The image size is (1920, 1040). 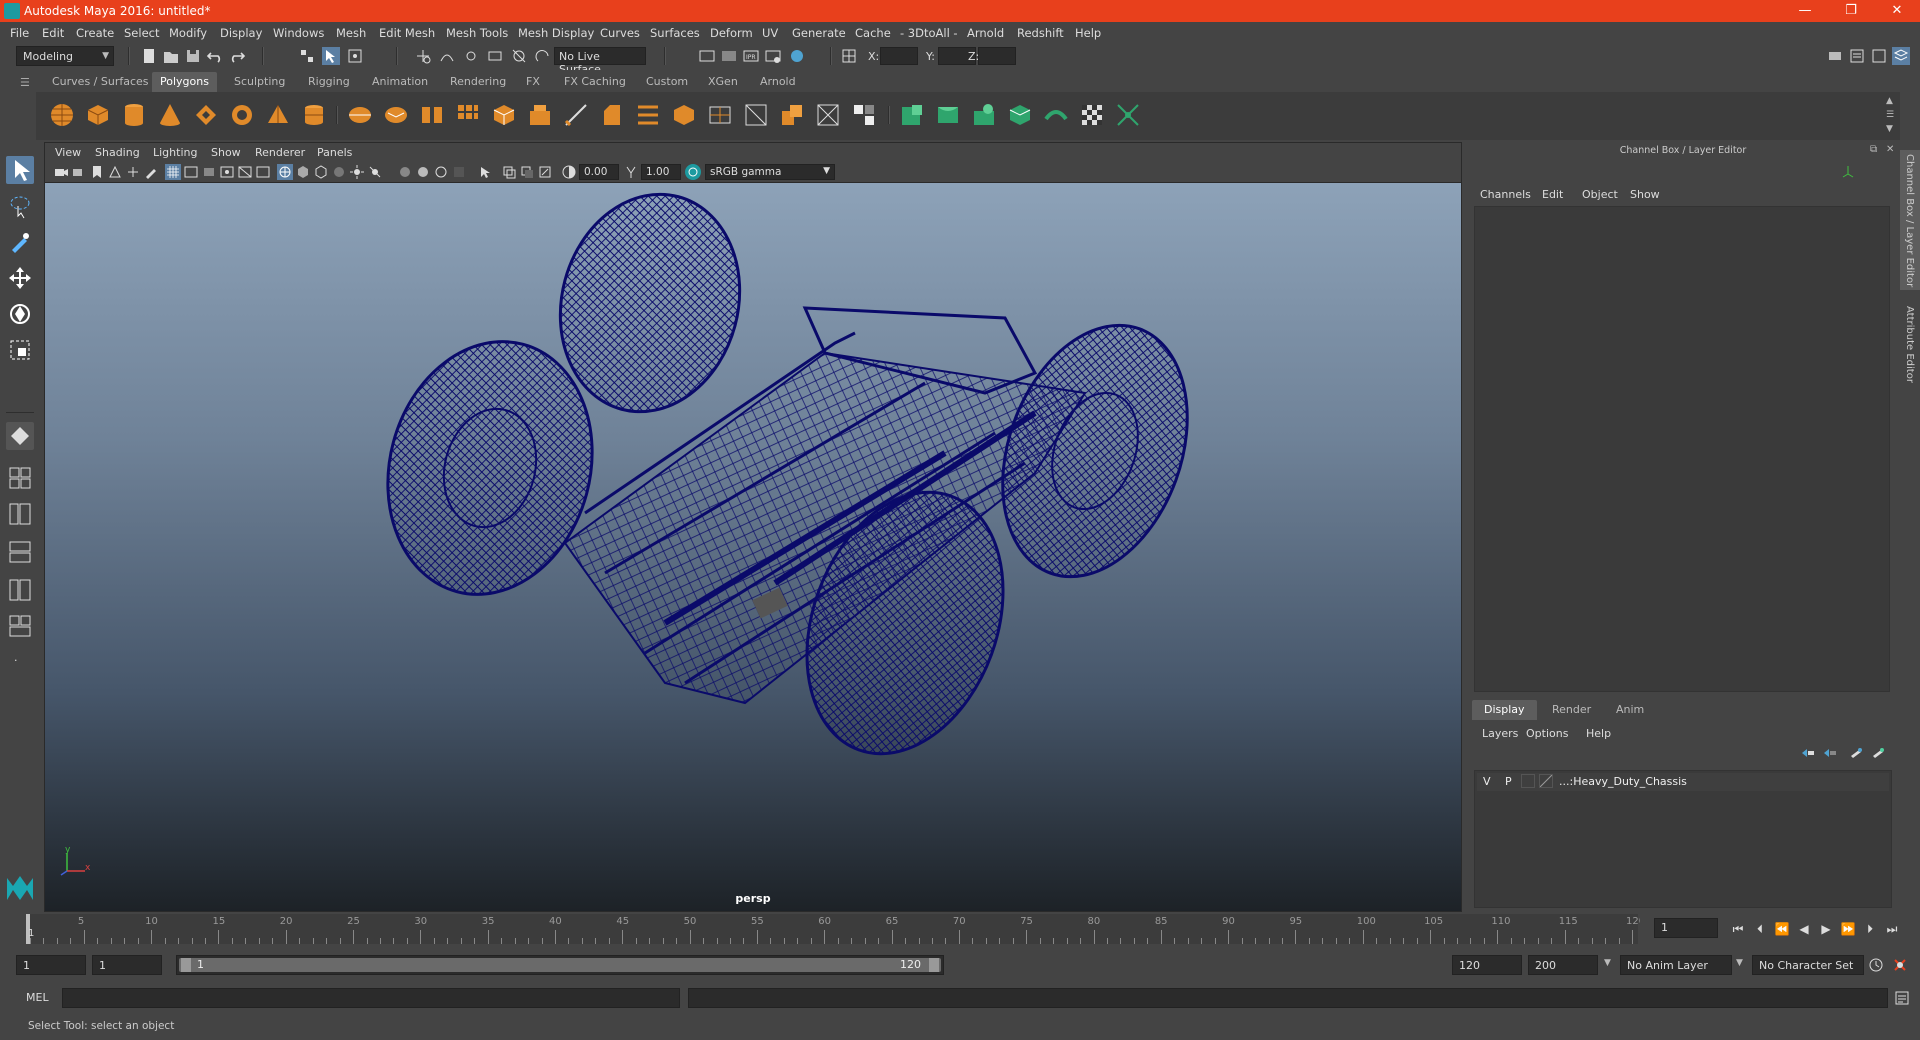 What do you see at coordinates (773, 56) in the screenshot?
I see `render-settings-icon` at bounding box center [773, 56].